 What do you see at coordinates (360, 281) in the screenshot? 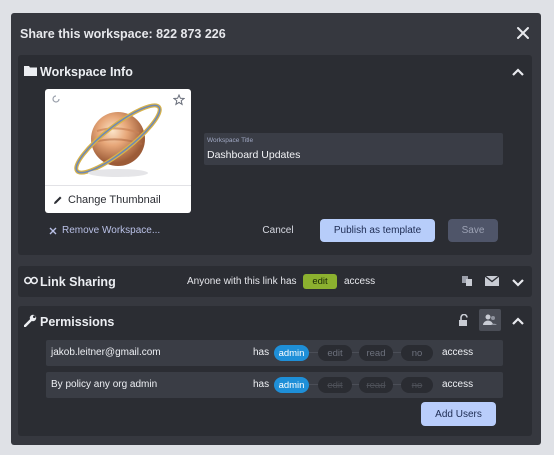
I see `link-sharing-suffix: access` at bounding box center [360, 281].